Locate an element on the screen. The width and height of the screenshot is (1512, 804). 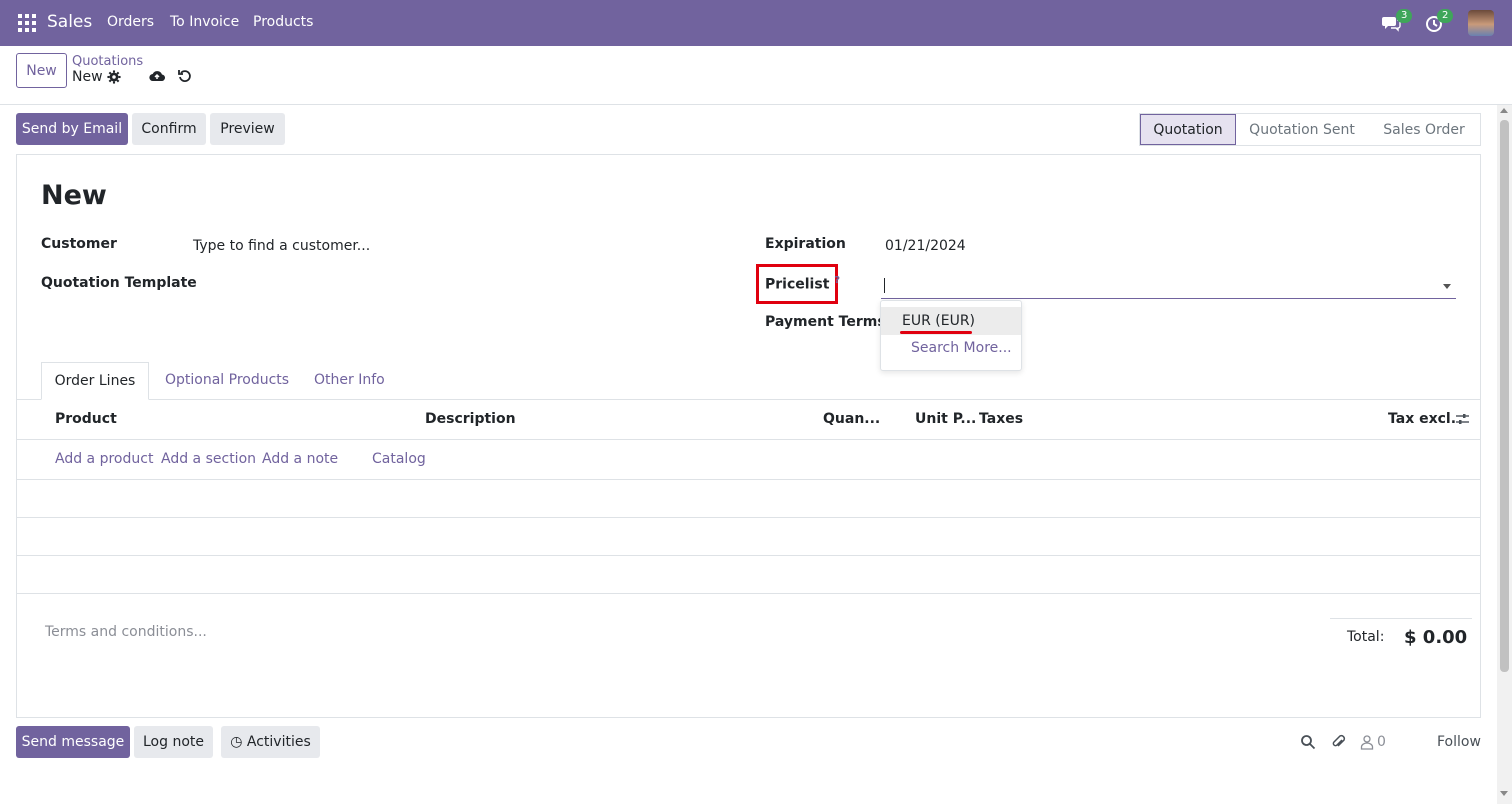
pricelist-help-icon: ? is located at coordinates (837, 280).